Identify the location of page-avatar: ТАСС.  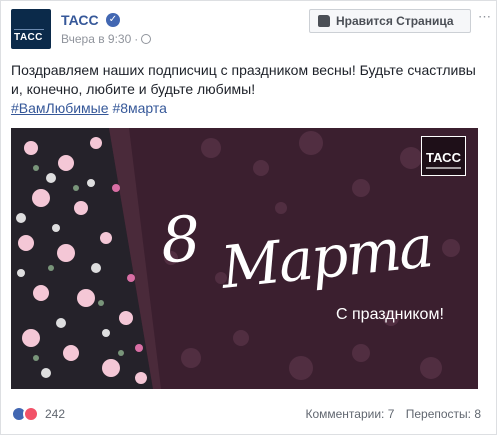
(31, 29).